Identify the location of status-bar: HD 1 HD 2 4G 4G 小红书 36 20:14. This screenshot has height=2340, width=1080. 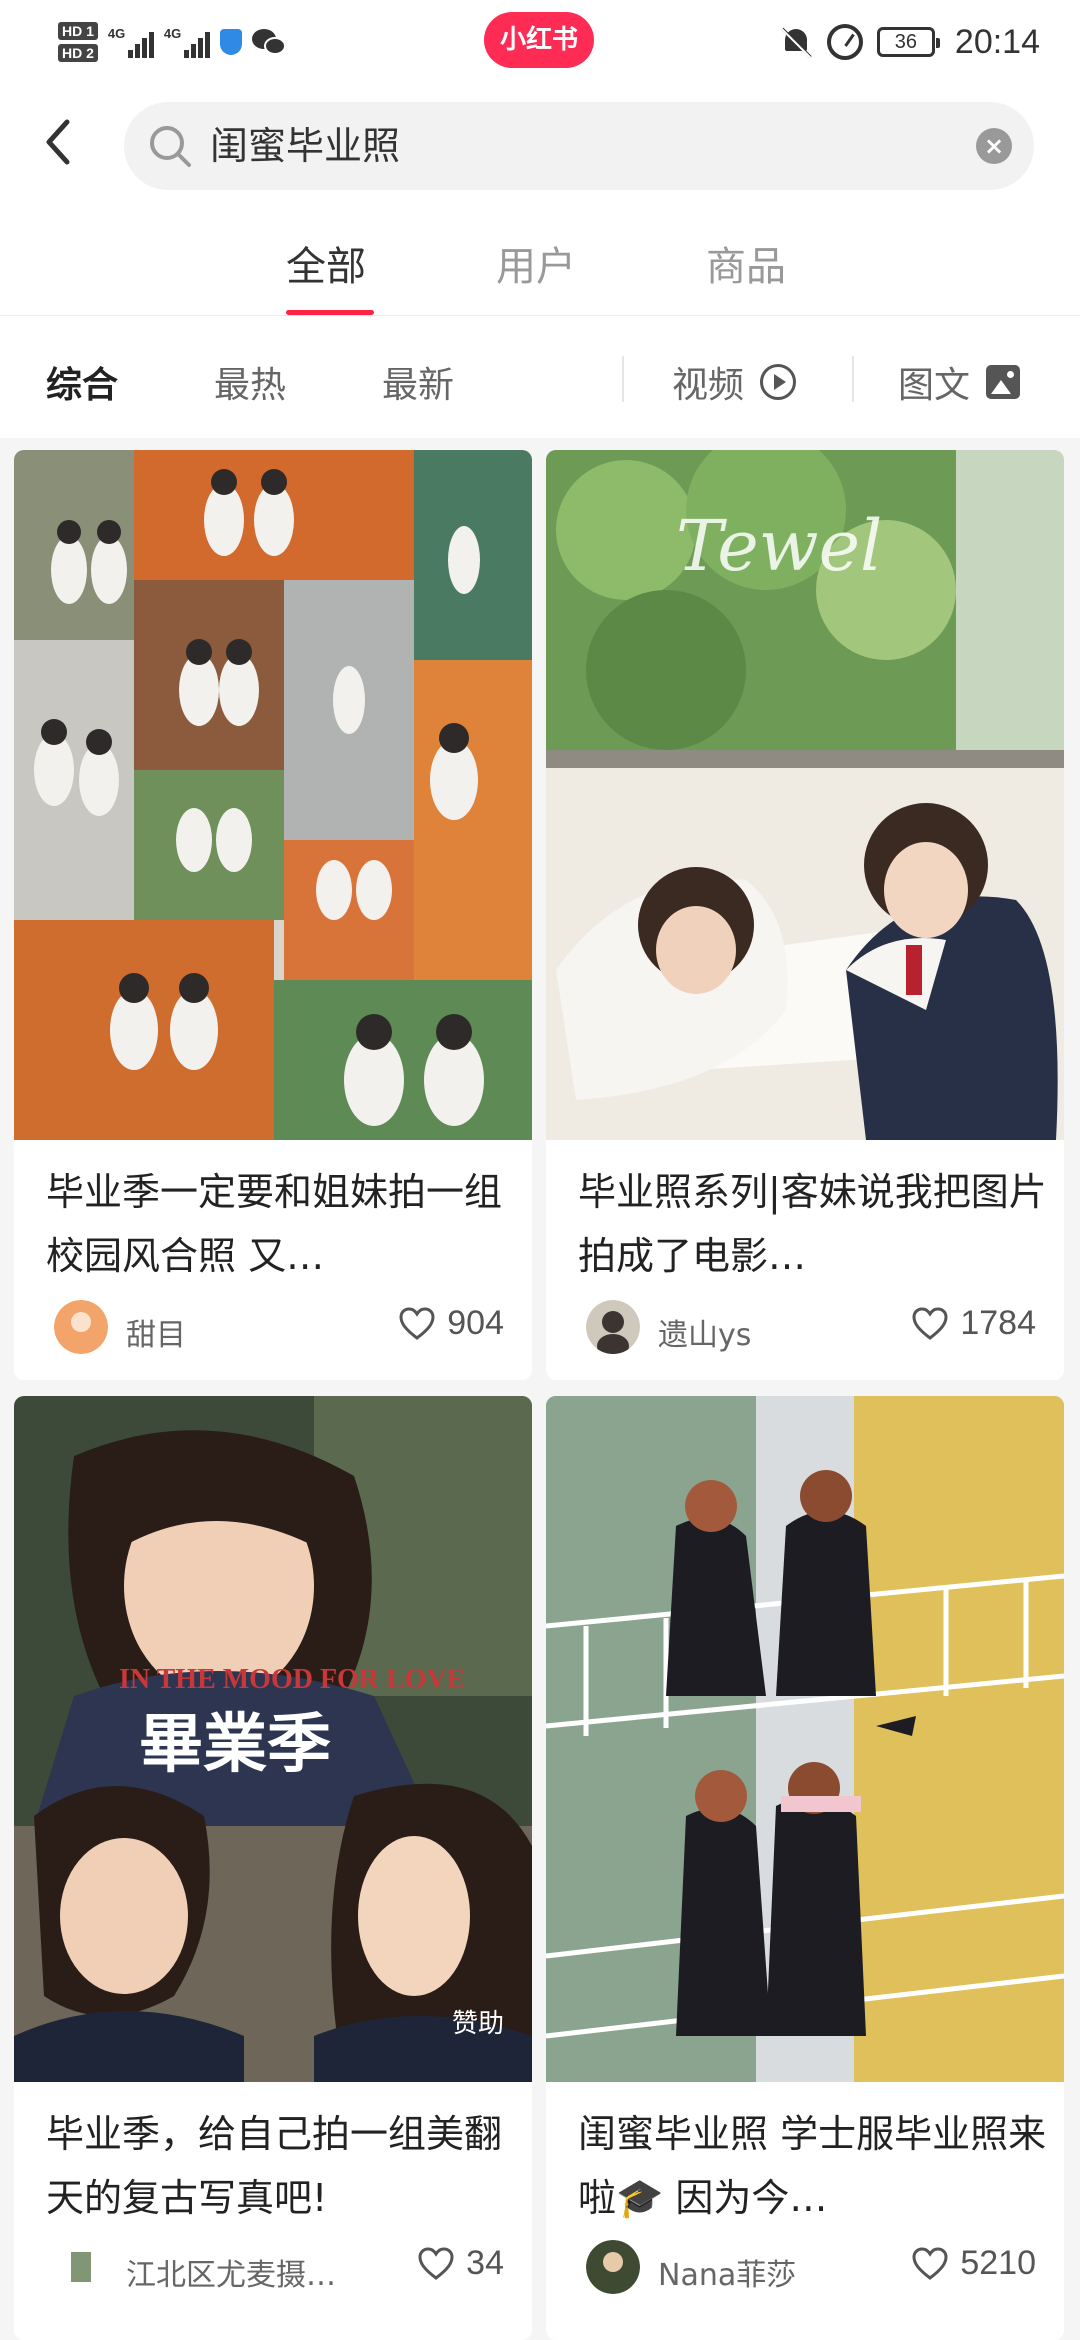
(540, 42).